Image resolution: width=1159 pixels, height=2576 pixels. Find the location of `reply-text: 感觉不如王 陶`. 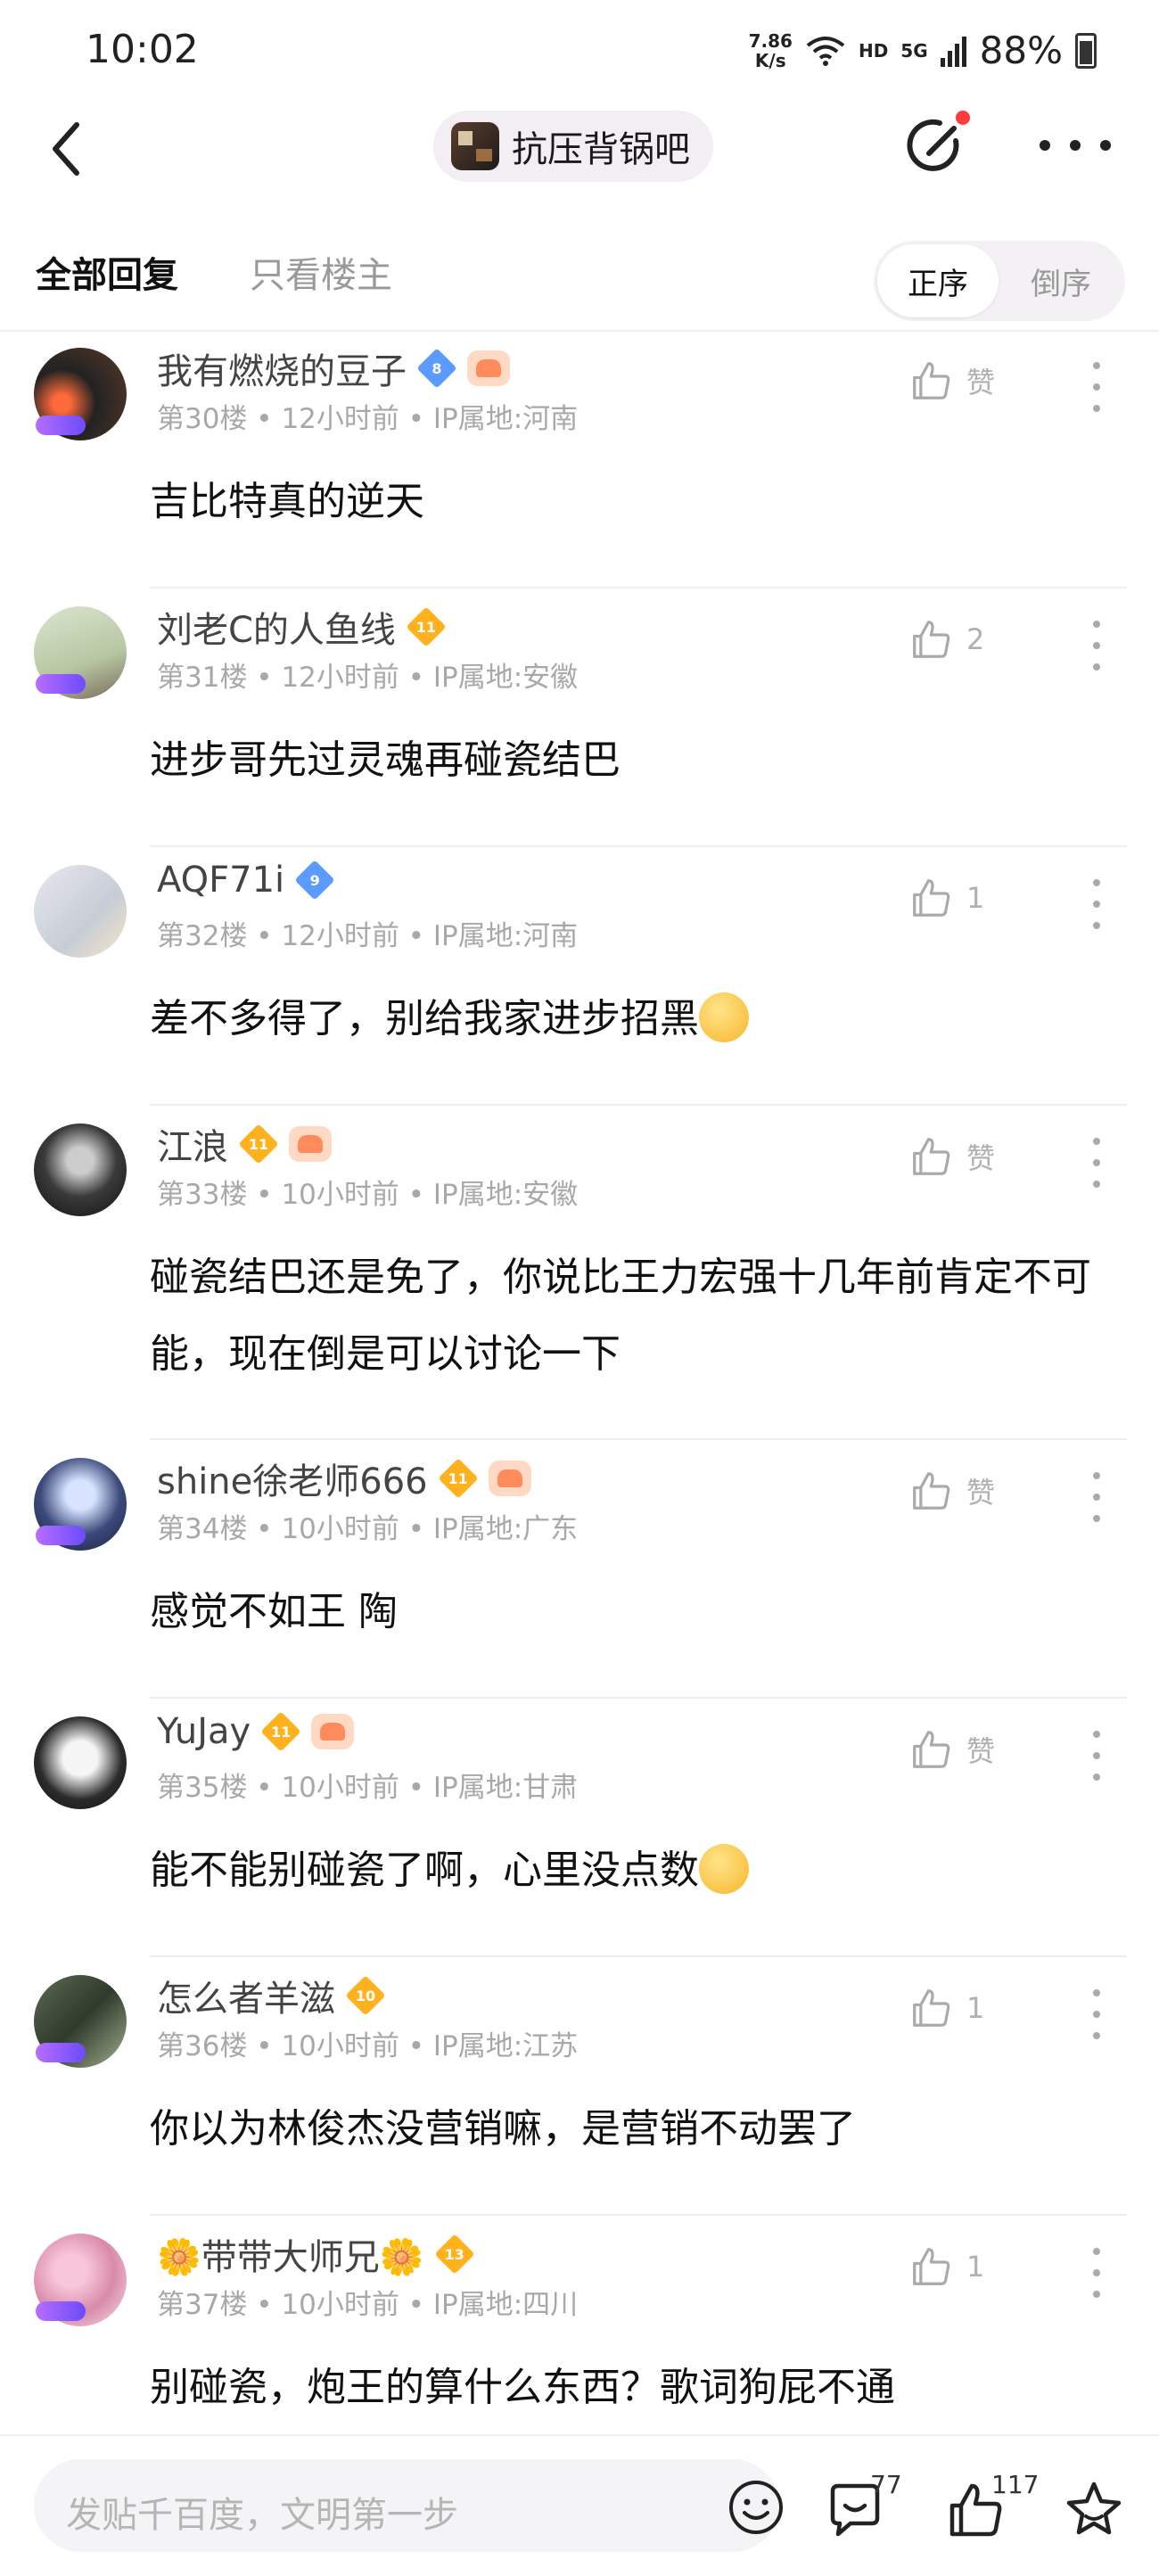

reply-text: 感觉不如王 陶 is located at coordinates (274, 1611).